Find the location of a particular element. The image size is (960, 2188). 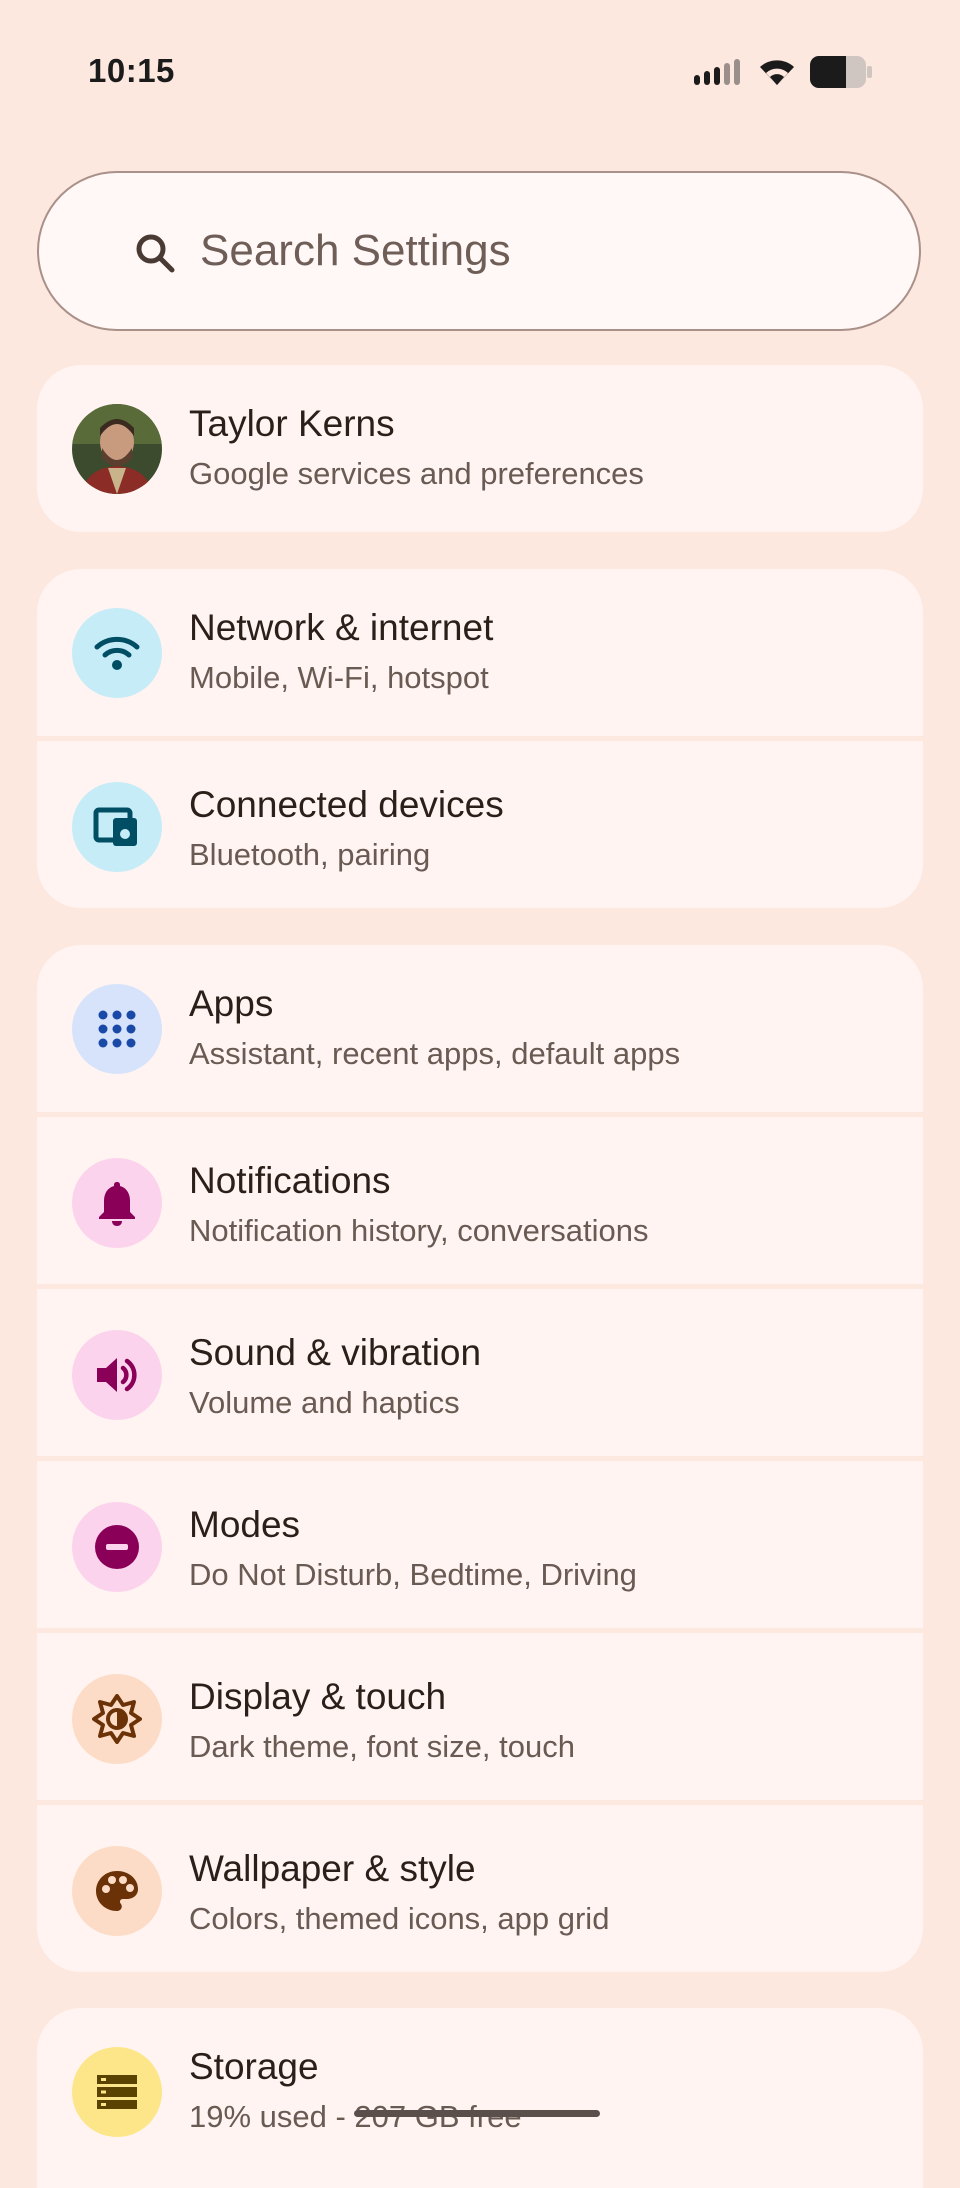

status-time: 10:15 is located at coordinates (131, 70).